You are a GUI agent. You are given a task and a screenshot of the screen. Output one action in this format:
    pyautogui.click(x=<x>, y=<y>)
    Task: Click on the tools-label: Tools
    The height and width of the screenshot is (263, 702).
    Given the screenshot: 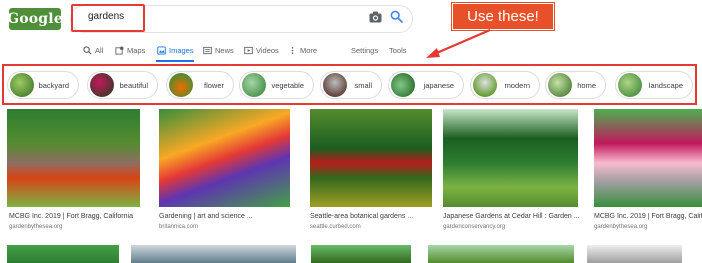 What is the action you would take?
    pyautogui.click(x=398, y=50)
    